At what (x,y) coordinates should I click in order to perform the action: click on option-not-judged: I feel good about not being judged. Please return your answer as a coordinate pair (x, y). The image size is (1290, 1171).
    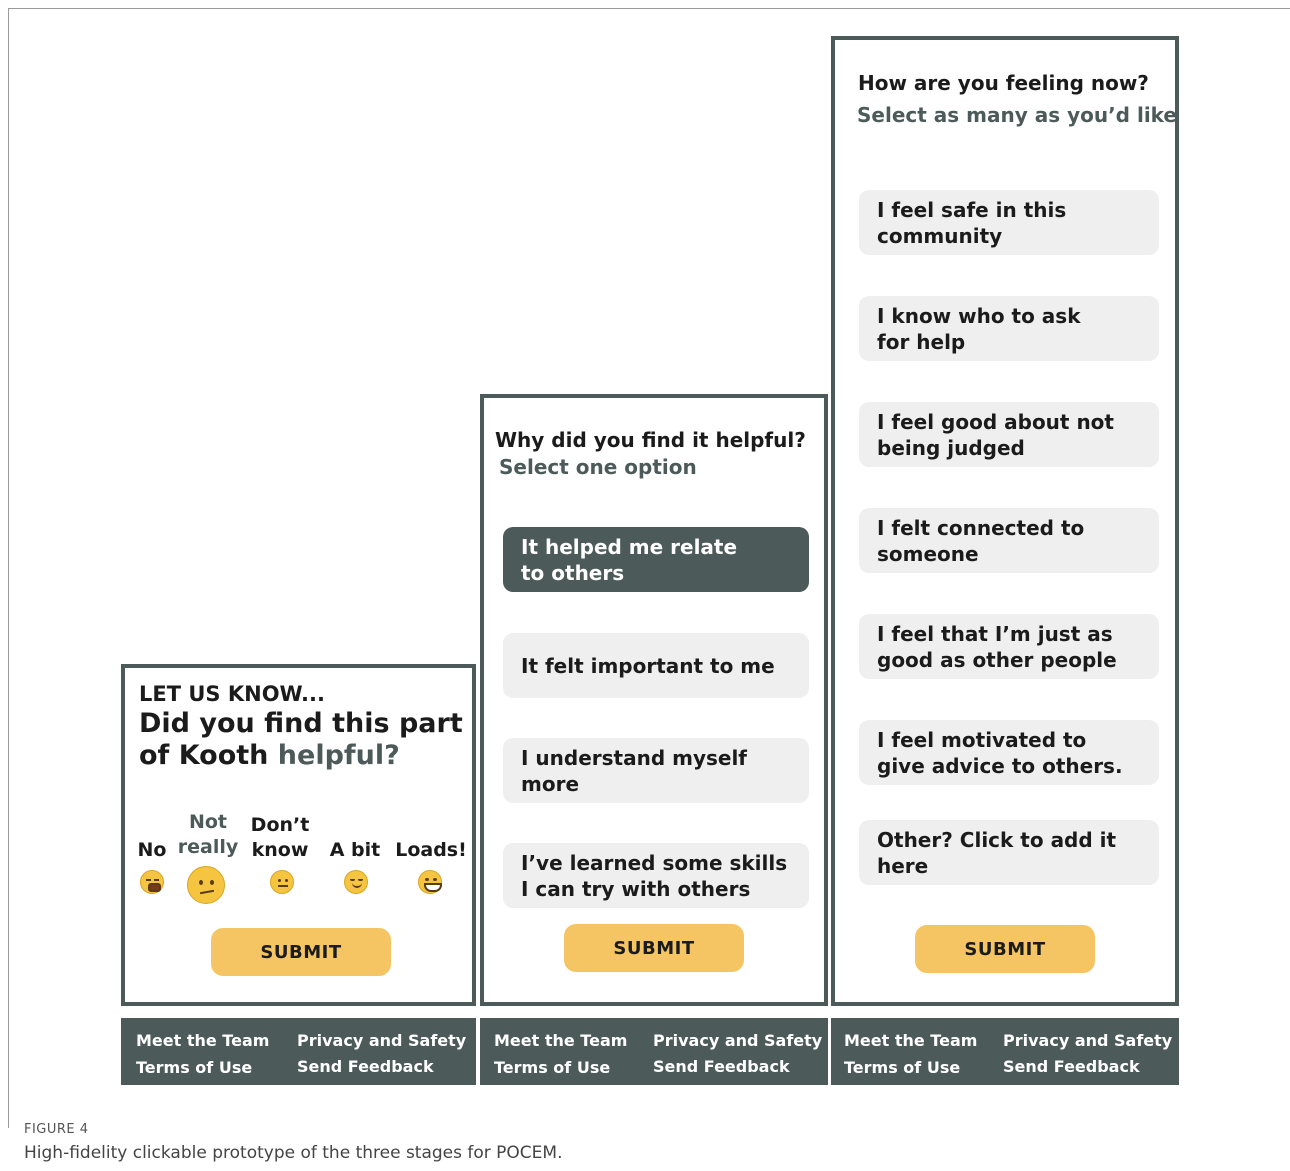
    Looking at the image, I should click on (1009, 434).